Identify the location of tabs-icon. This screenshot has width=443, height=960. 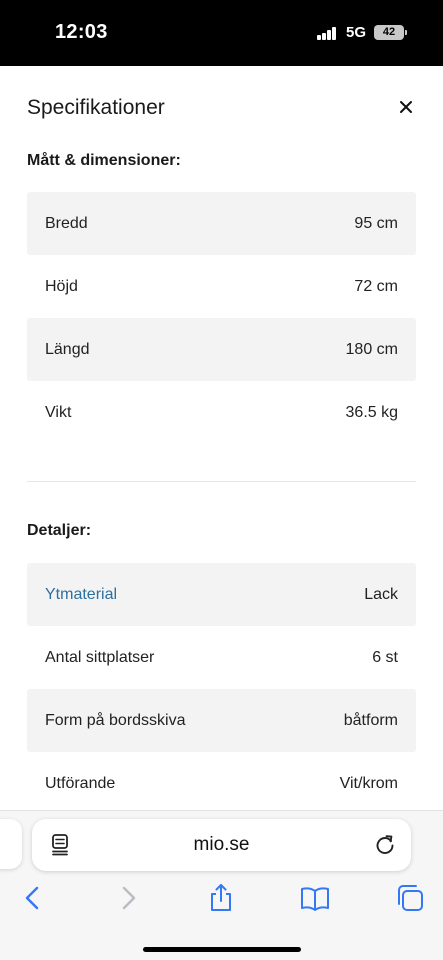
(410, 898).